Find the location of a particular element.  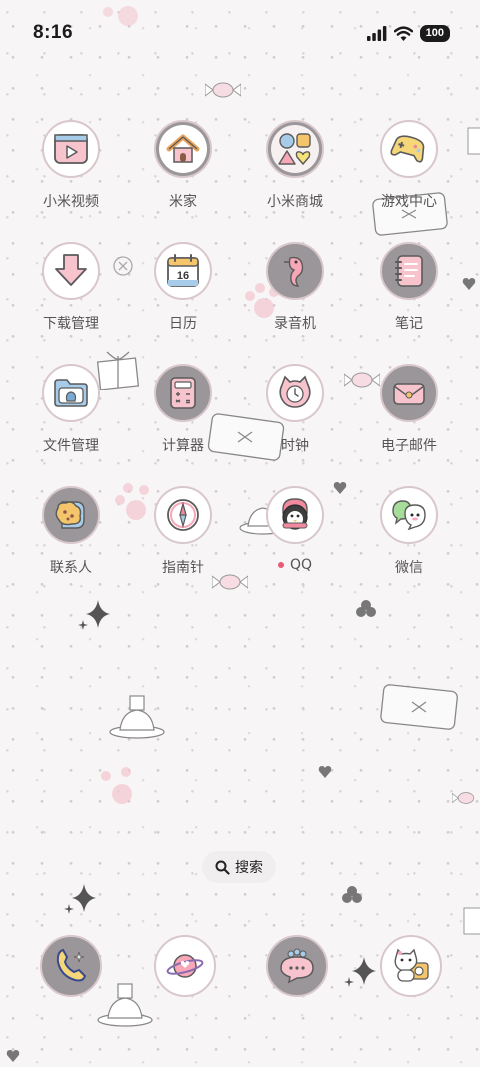

app-calculator: 计算器 is located at coordinates (183, 414).